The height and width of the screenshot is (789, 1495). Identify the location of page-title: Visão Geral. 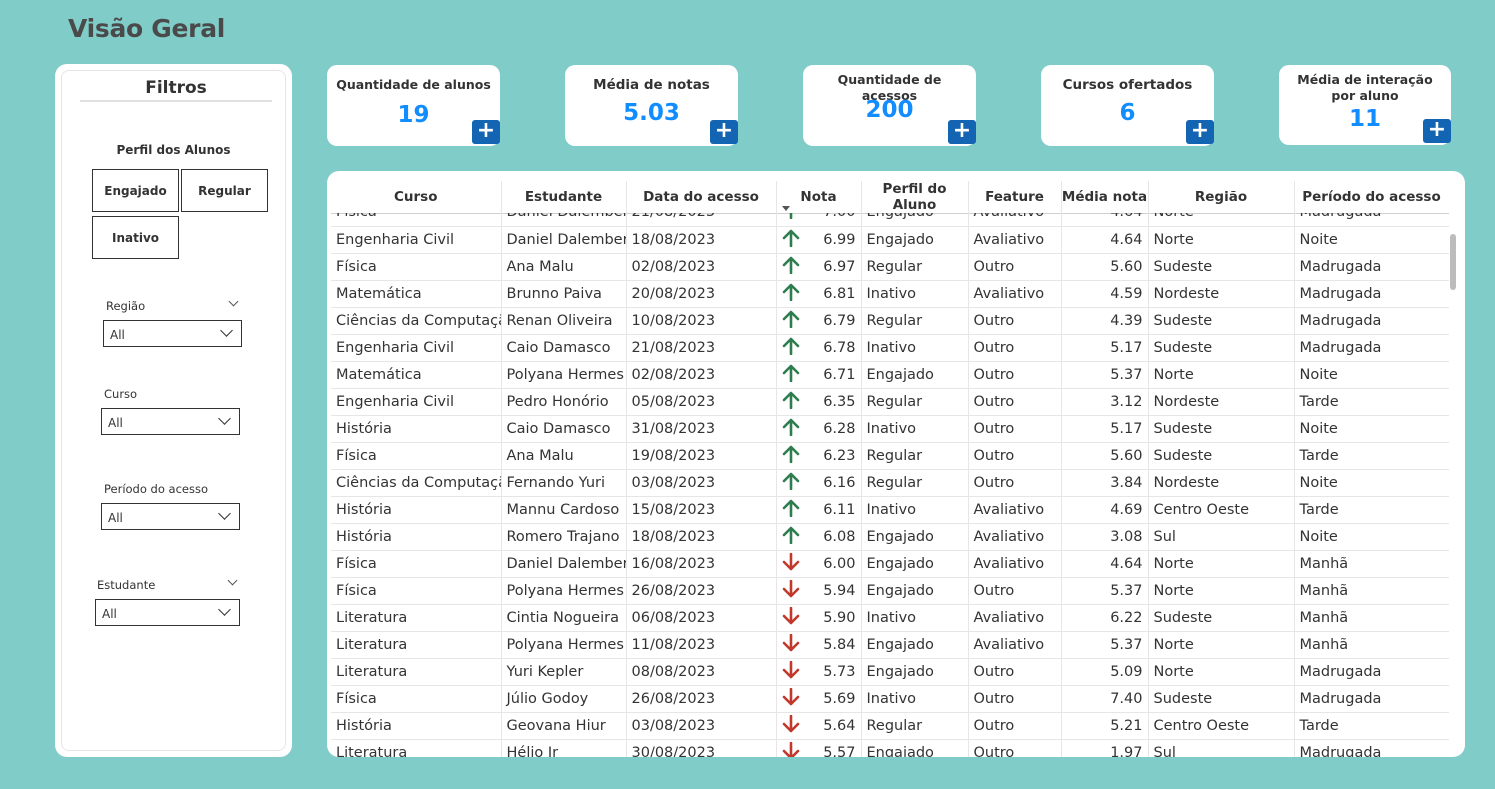
(147, 28).